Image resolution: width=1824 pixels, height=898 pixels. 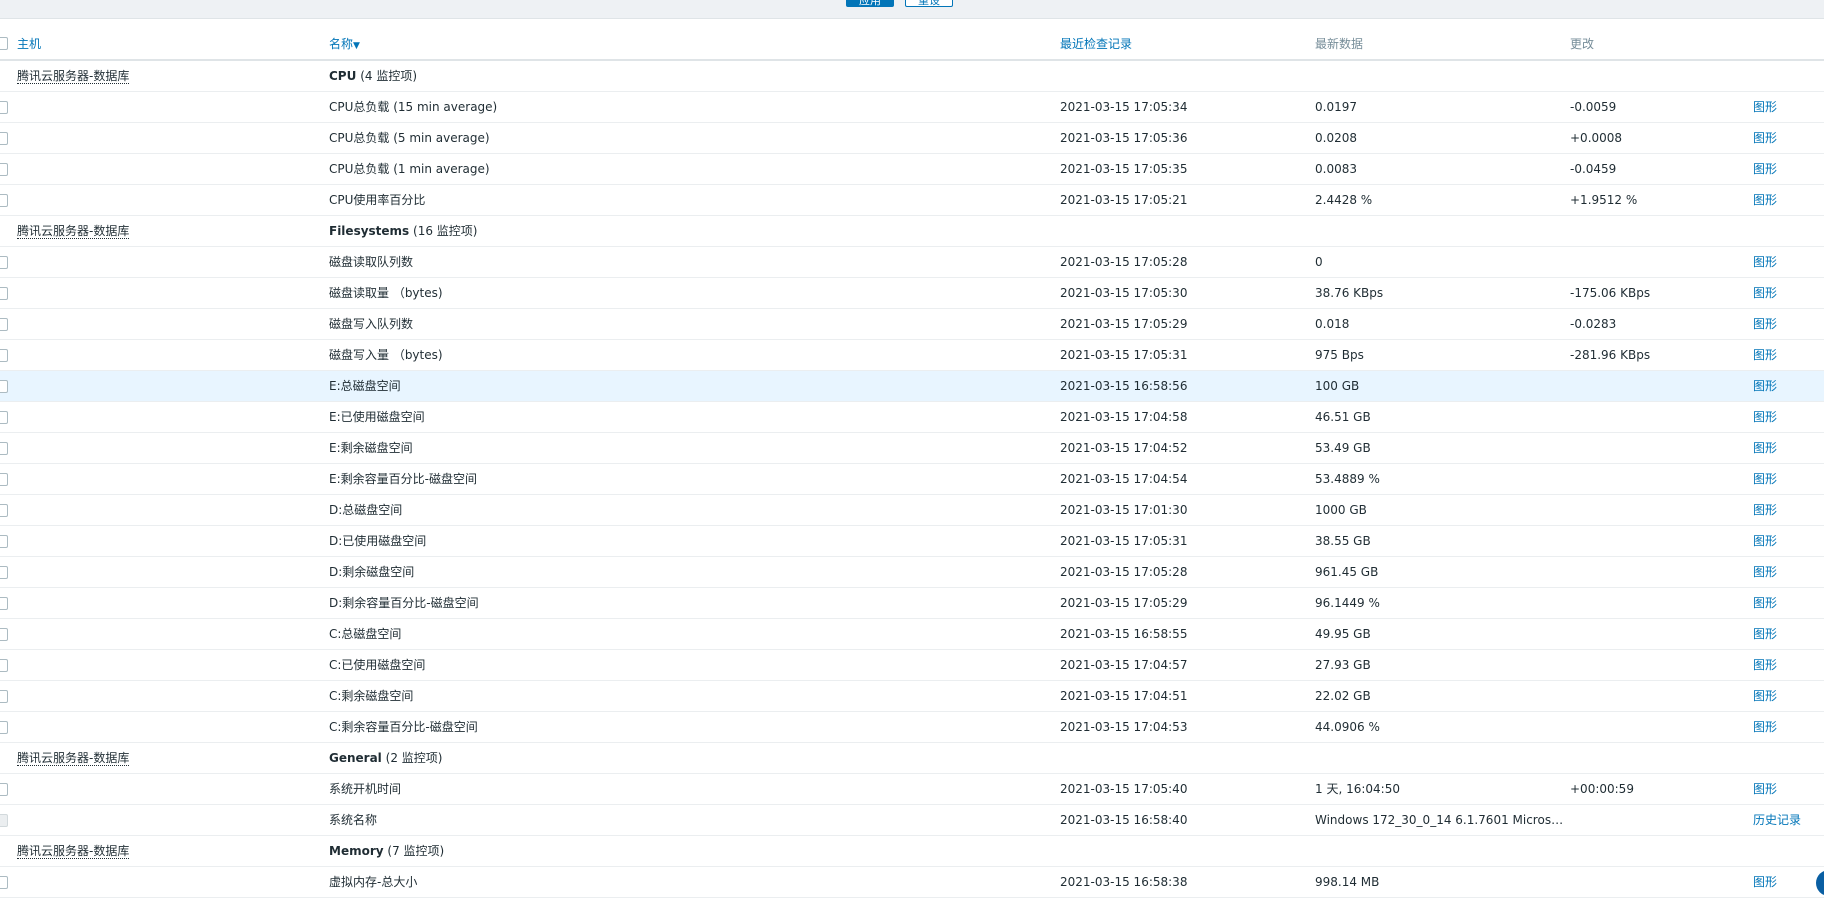 What do you see at coordinates (694, 882) in the screenshot?
I see `item-name: 虚拟内存-总大小` at bounding box center [694, 882].